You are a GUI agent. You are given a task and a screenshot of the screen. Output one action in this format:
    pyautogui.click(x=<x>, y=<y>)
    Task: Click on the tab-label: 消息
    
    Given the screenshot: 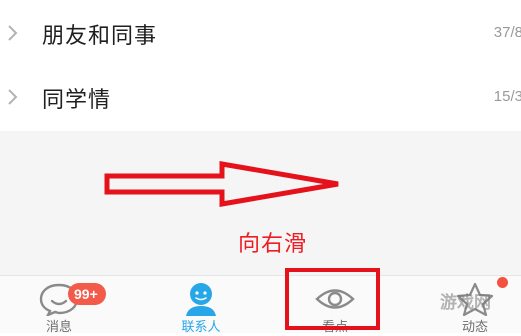 What is the action you would take?
    pyautogui.click(x=58, y=327)
    